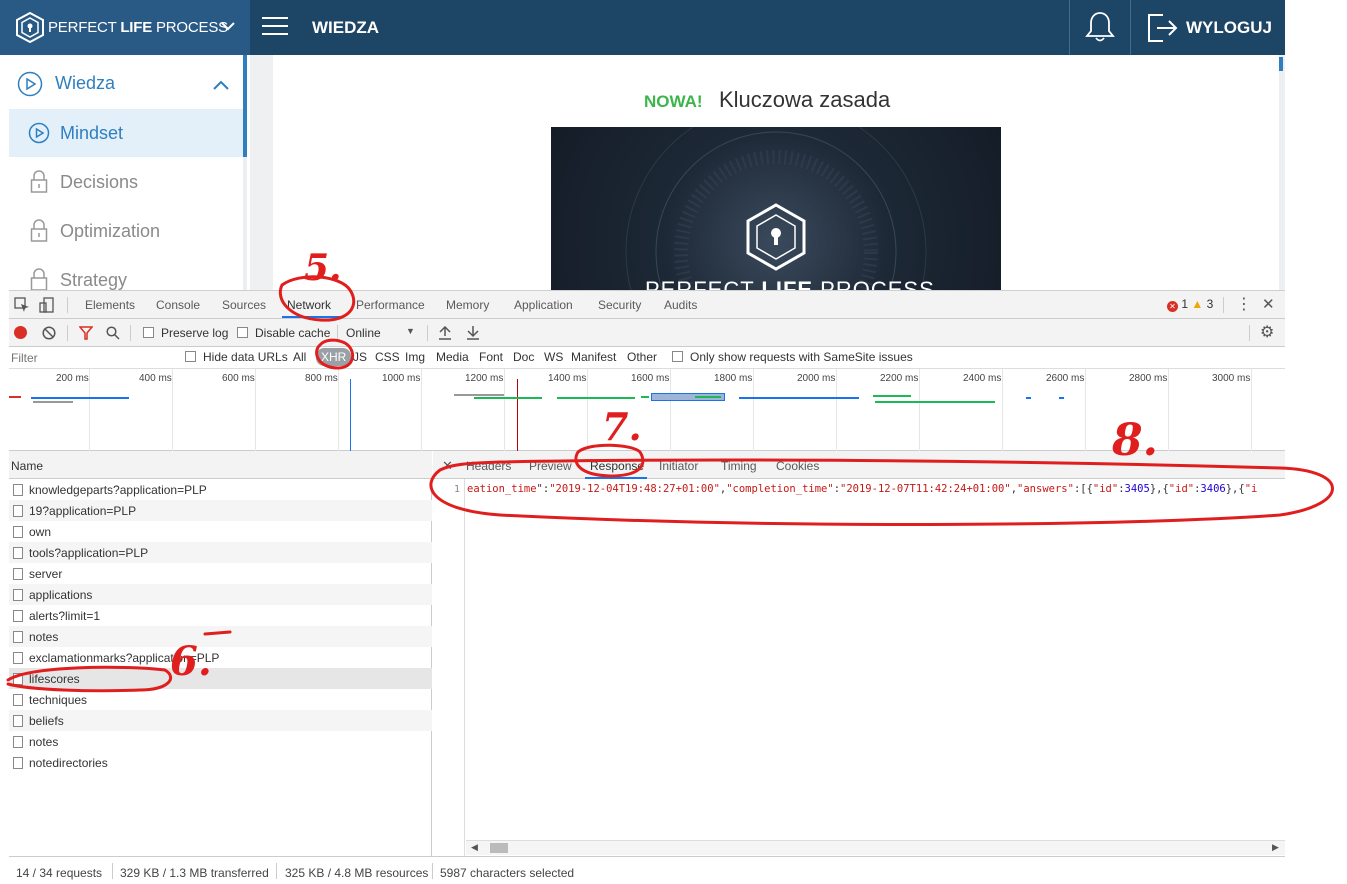 The image size is (1347, 884). Describe the element at coordinates (1244, 304) in the screenshot. I see `more-options-icon: ⋮` at that location.